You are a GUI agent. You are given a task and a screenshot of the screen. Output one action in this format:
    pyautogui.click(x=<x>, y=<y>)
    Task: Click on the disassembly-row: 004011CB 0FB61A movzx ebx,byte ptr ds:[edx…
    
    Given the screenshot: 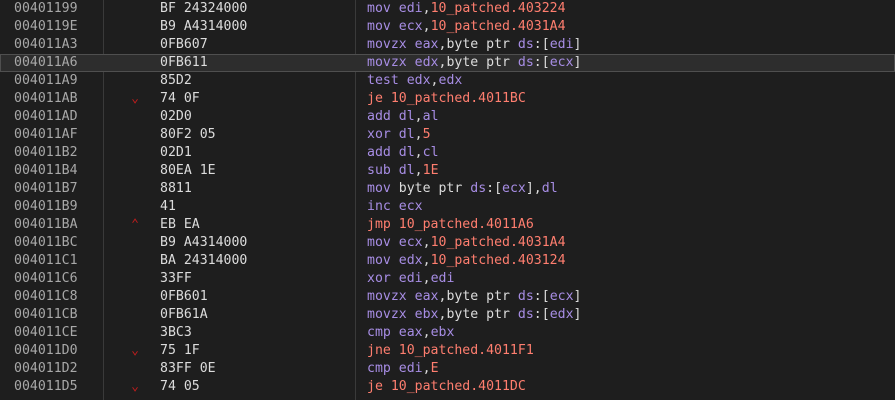 What is the action you would take?
    pyautogui.click(x=447, y=315)
    